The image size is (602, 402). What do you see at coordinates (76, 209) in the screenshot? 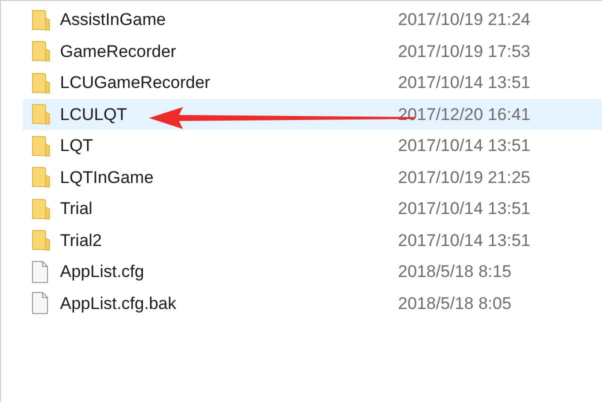
I see `file-name: Trial` at bounding box center [76, 209].